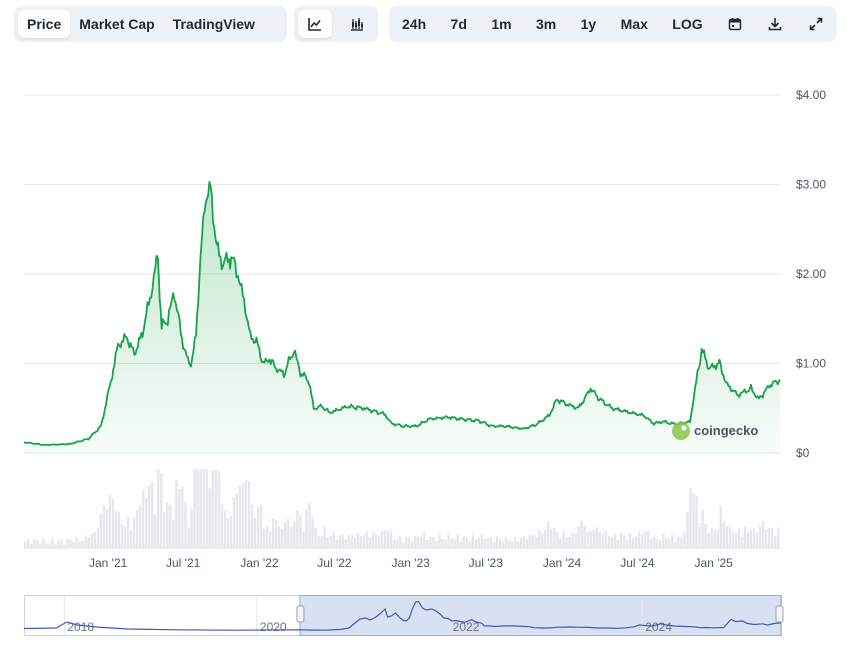 The width and height of the screenshot is (856, 648). I want to click on navigator-window, so click(540, 615).